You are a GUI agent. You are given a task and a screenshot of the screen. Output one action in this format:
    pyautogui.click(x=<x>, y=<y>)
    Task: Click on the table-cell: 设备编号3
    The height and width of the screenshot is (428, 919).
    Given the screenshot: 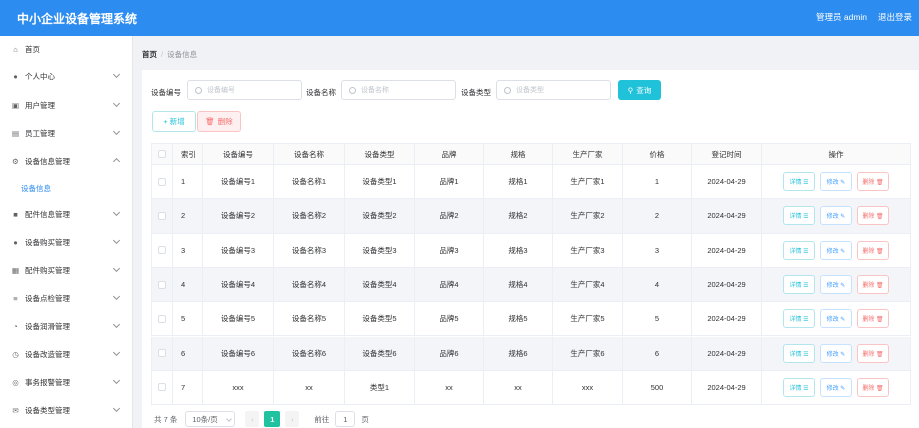 What is the action you would take?
    pyautogui.click(x=238, y=250)
    